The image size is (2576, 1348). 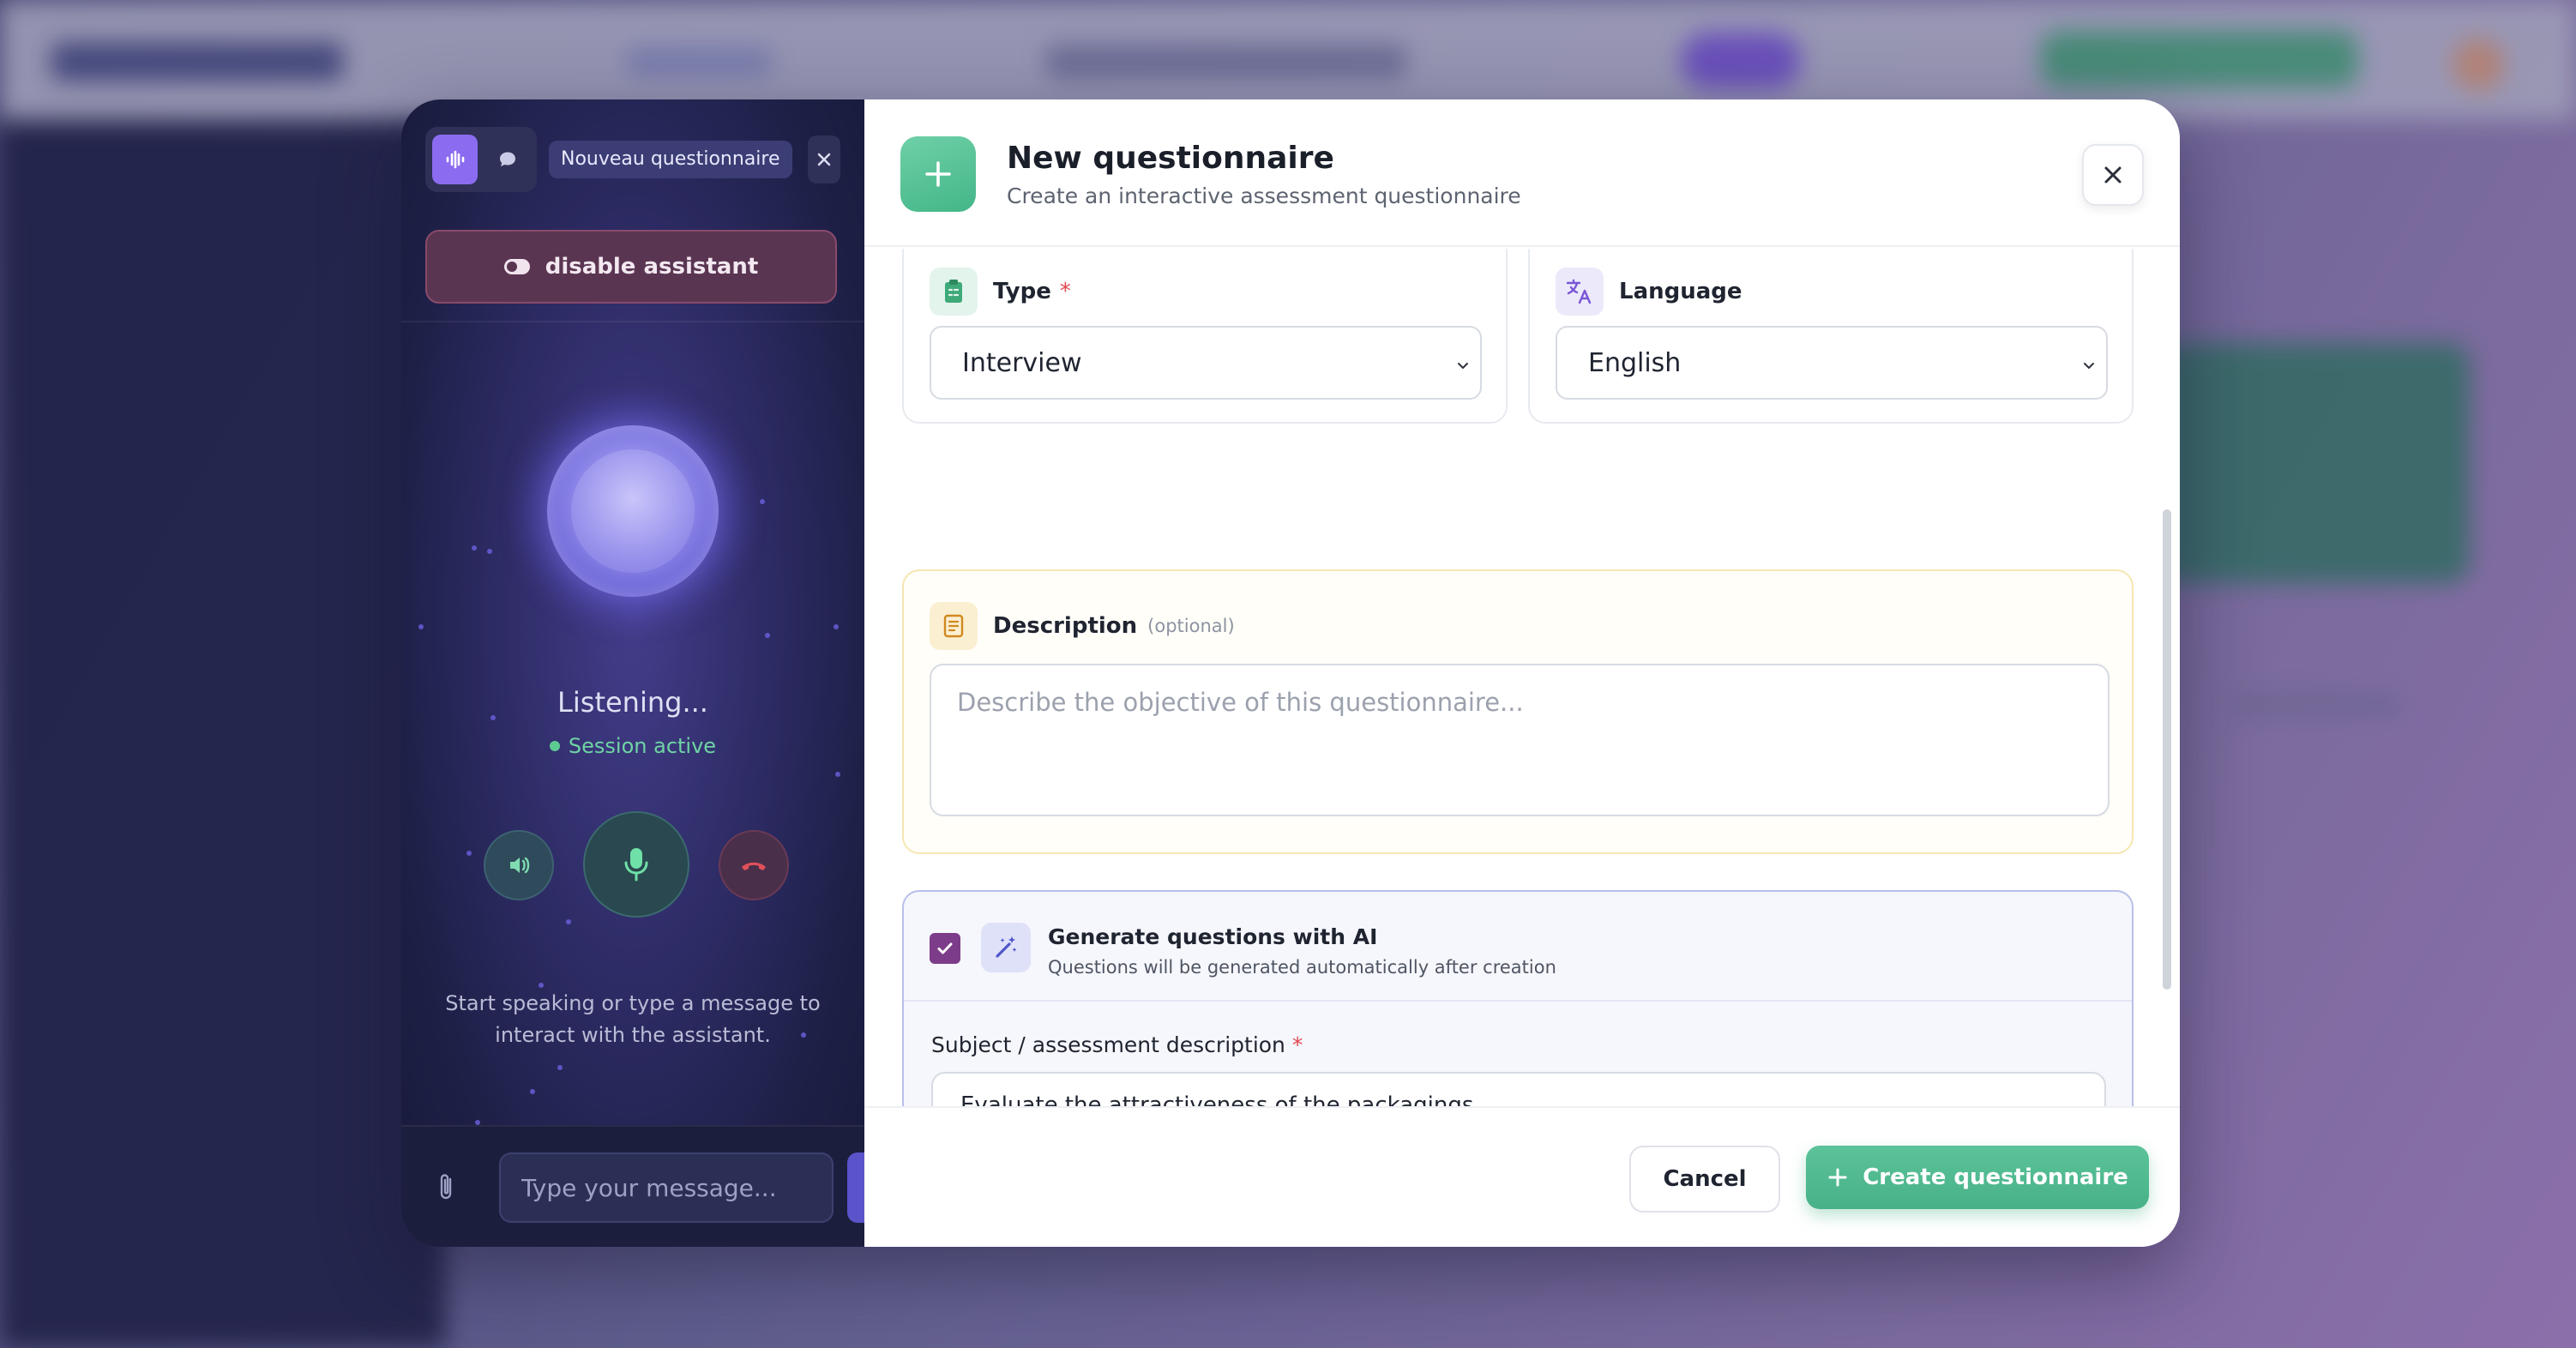 I want to click on language-select-value: English, so click(x=1635, y=362).